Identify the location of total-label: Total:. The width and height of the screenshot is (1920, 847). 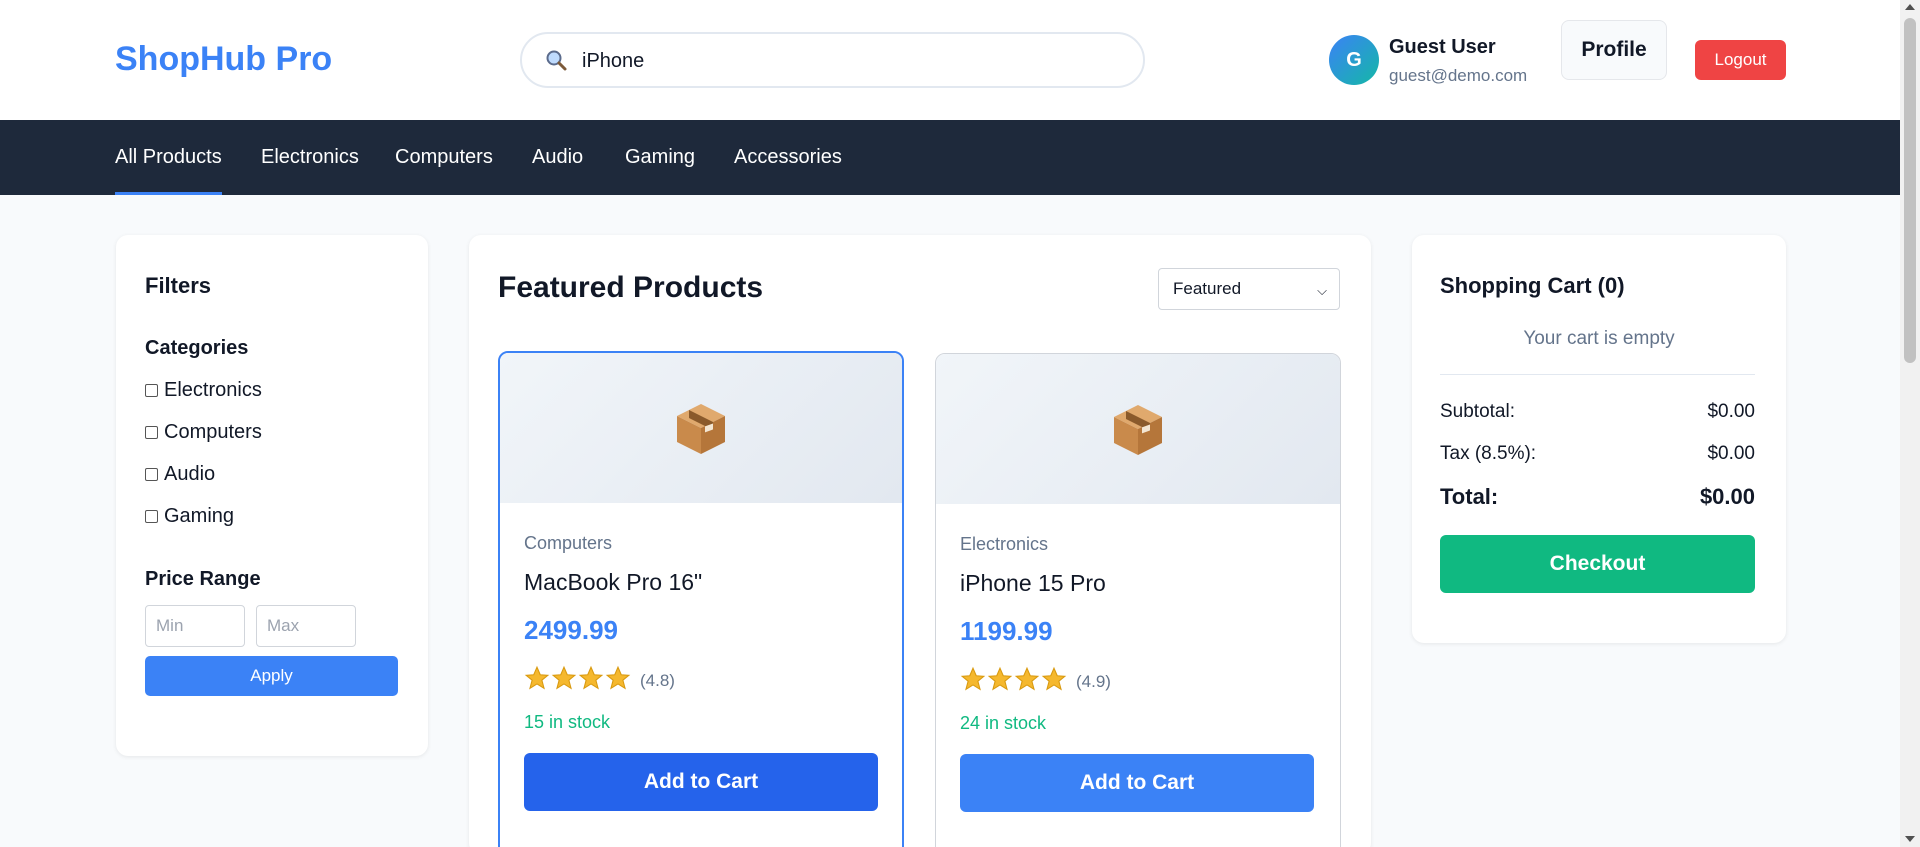
(1469, 496).